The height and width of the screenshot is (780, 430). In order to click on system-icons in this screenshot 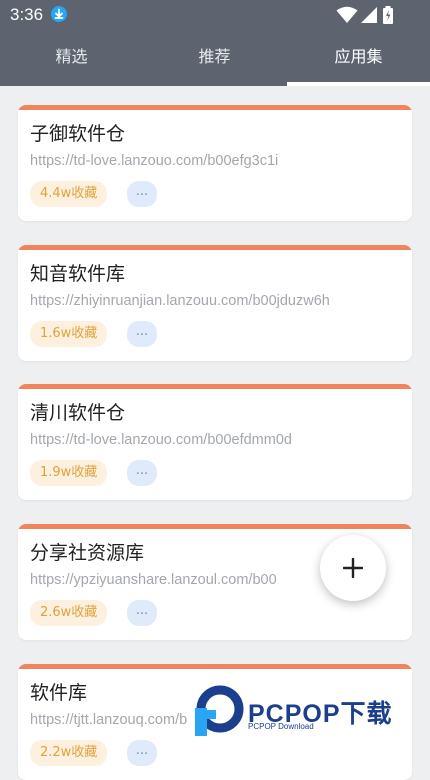, I will do `click(367, 15)`.